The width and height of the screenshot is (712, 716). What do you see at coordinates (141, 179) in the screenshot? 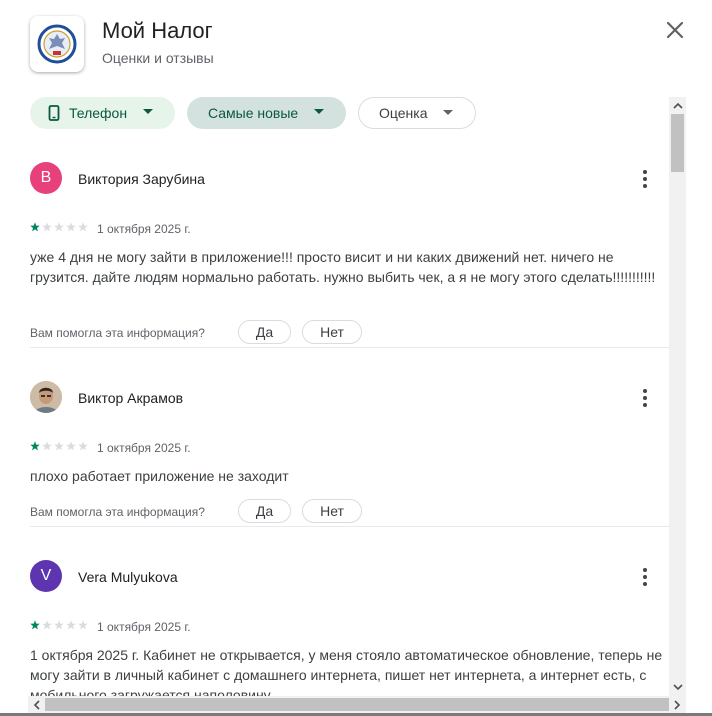
I see `reviewer-name: Виктория Зарубина` at bounding box center [141, 179].